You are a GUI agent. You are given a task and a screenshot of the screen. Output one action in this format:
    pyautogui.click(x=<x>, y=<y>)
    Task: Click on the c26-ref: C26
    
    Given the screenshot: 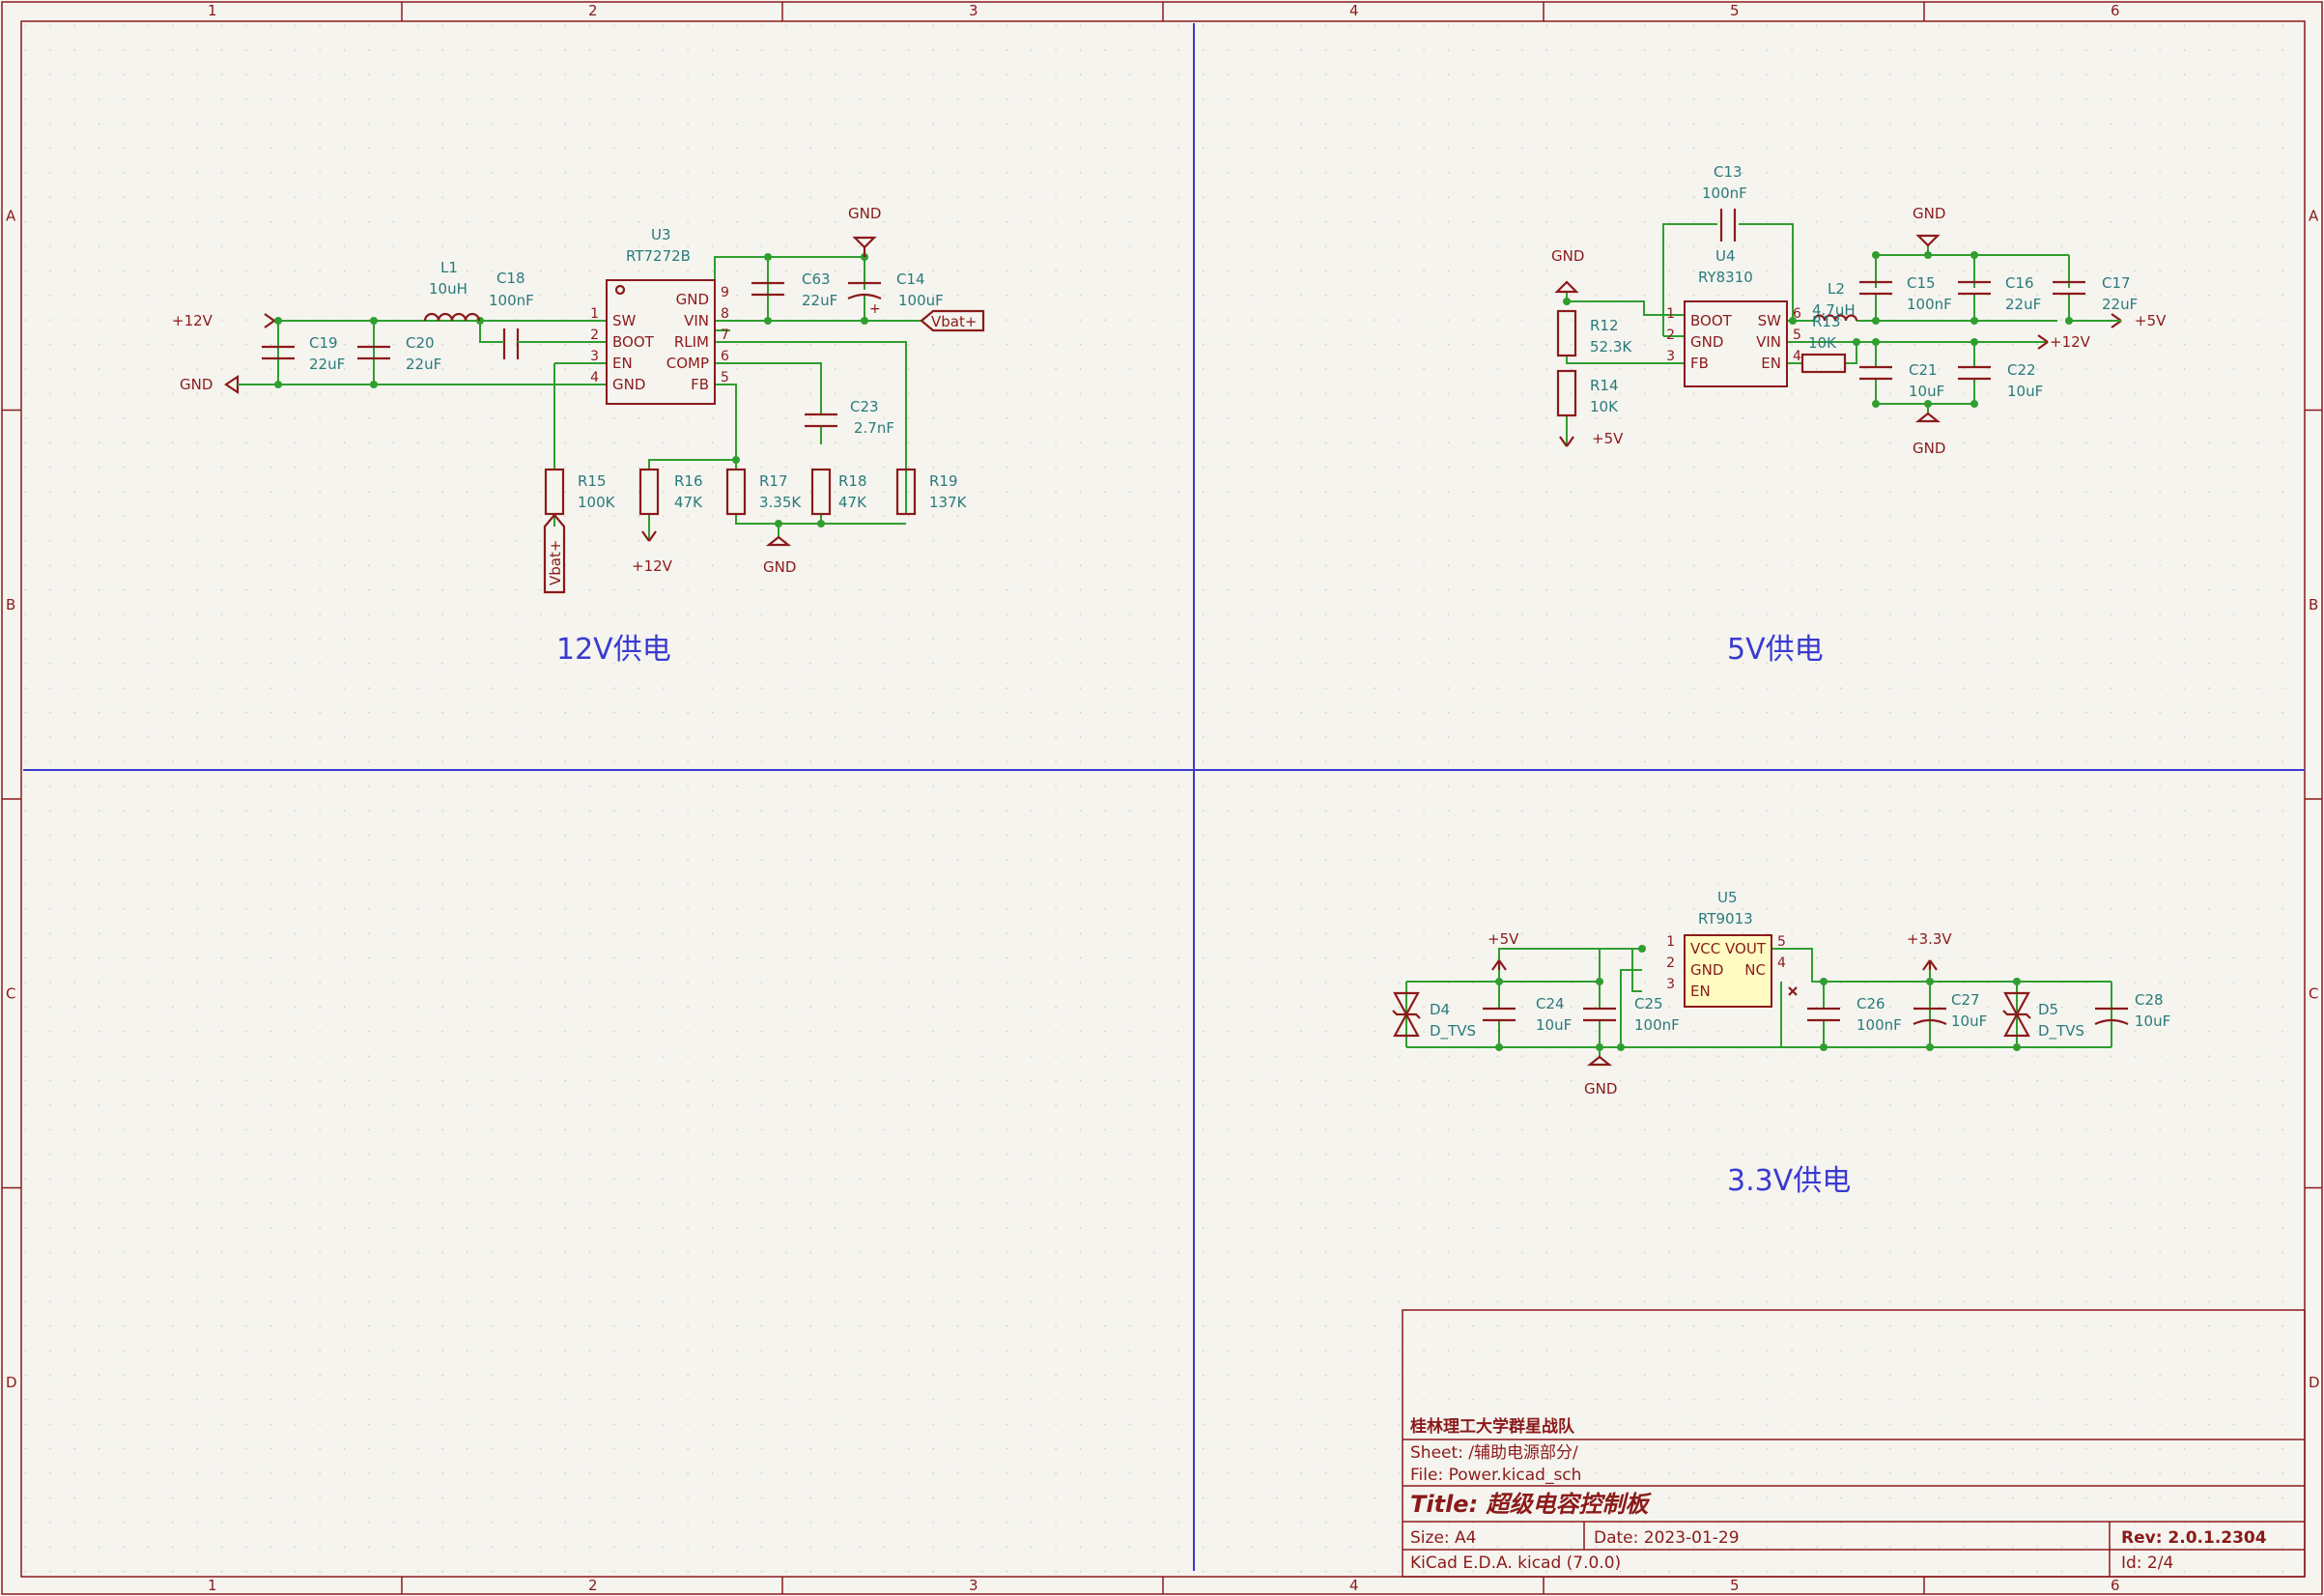 What is the action you would take?
    pyautogui.click(x=1870, y=1004)
    